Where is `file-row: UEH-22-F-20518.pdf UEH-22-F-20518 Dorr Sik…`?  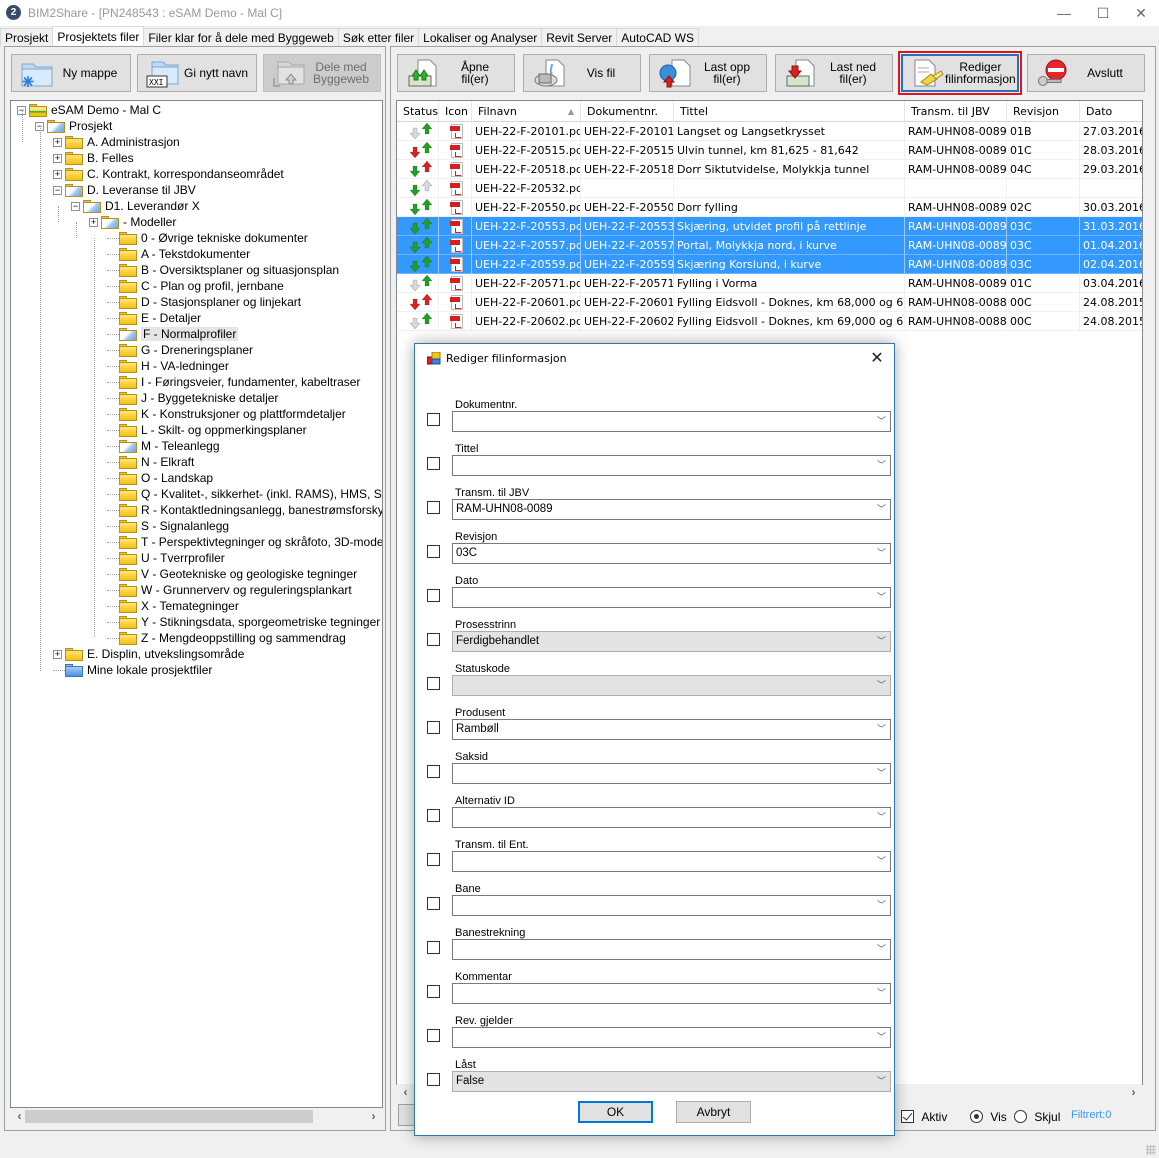 file-row: UEH-22-F-20518.pdf UEH-22-F-20518 Dorr Sik… is located at coordinates (769, 169).